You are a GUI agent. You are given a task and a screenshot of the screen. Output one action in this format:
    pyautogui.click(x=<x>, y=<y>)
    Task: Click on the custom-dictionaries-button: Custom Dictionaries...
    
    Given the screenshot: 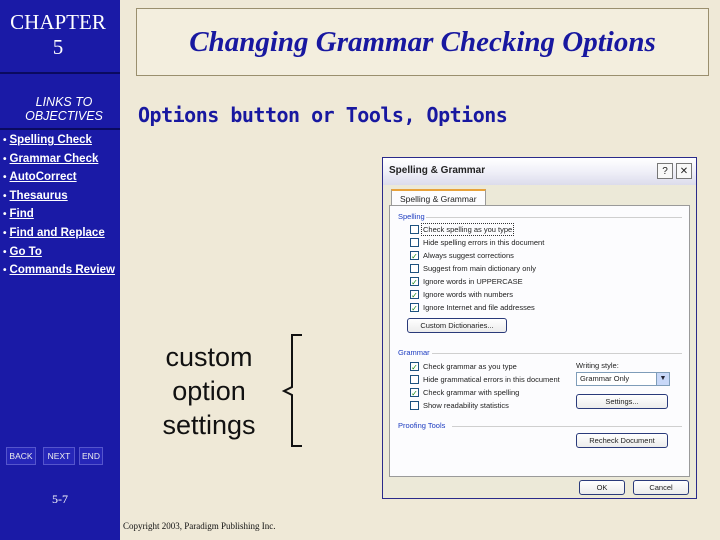 What is the action you would take?
    pyautogui.click(x=457, y=325)
    